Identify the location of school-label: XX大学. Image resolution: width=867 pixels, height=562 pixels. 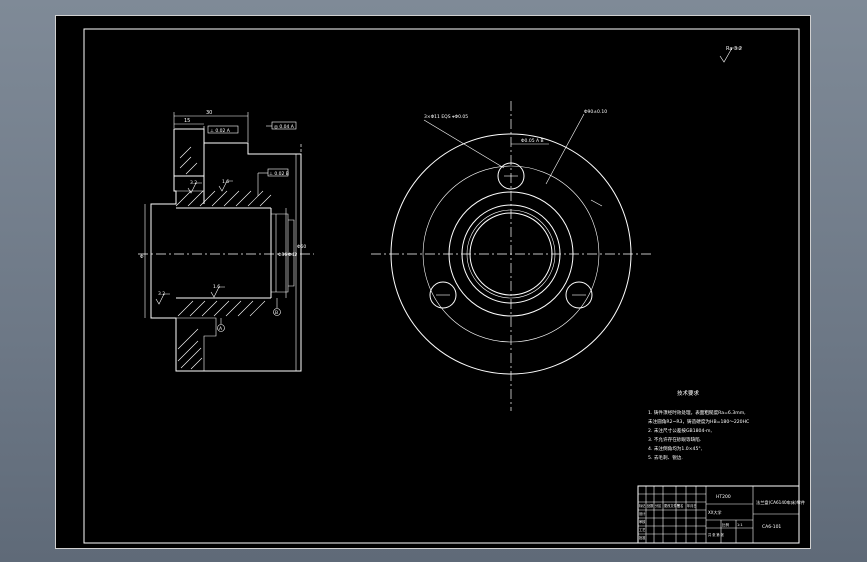
(714, 512).